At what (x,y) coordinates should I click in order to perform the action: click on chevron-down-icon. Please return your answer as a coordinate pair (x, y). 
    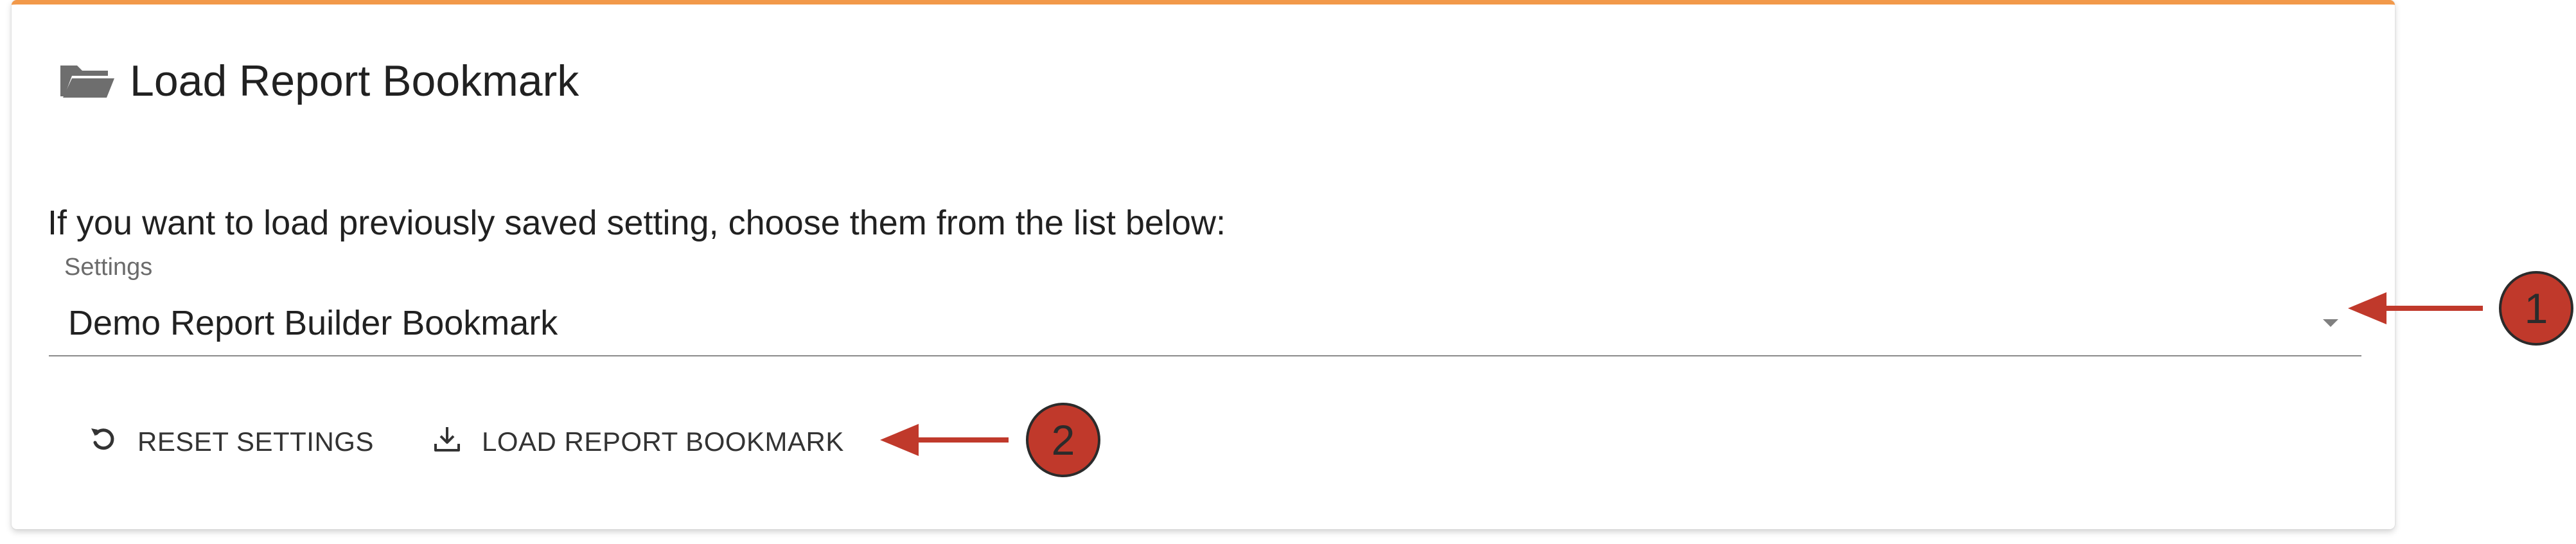
    Looking at the image, I should click on (2330, 323).